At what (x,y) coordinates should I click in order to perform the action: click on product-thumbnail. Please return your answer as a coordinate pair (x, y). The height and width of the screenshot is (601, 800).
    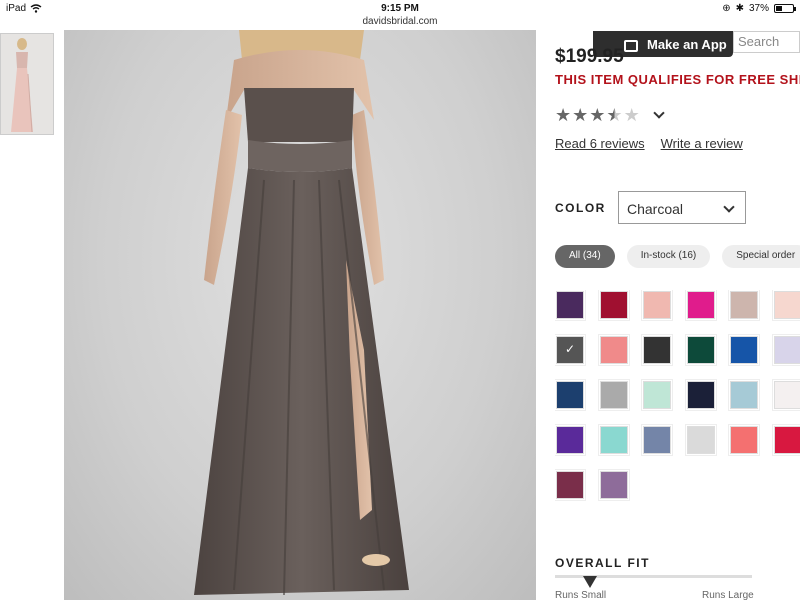
    Looking at the image, I should click on (27, 84).